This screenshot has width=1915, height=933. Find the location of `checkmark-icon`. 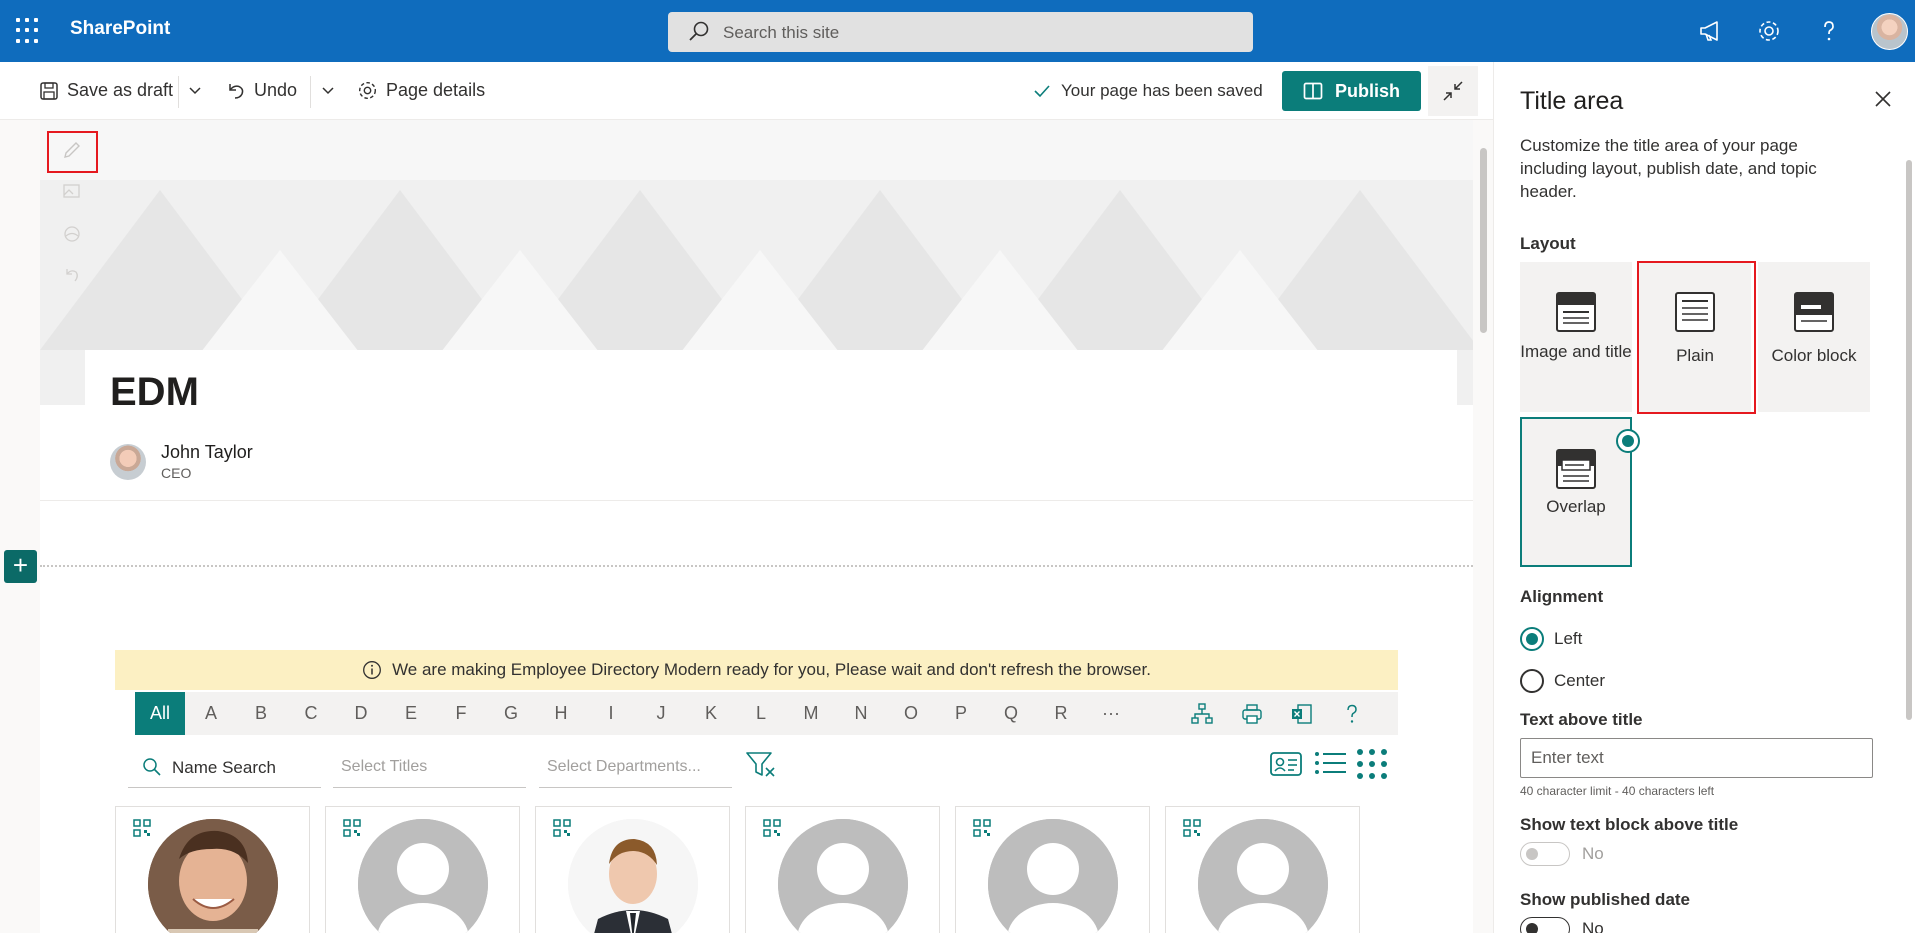

checkmark-icon is located at coordinates (1042, 91).